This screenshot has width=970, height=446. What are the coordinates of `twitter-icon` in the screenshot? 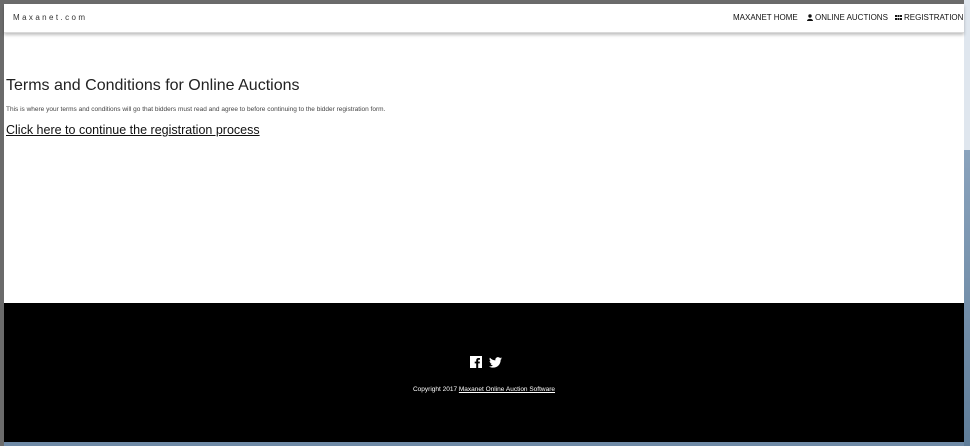 It's located at (496, 364).